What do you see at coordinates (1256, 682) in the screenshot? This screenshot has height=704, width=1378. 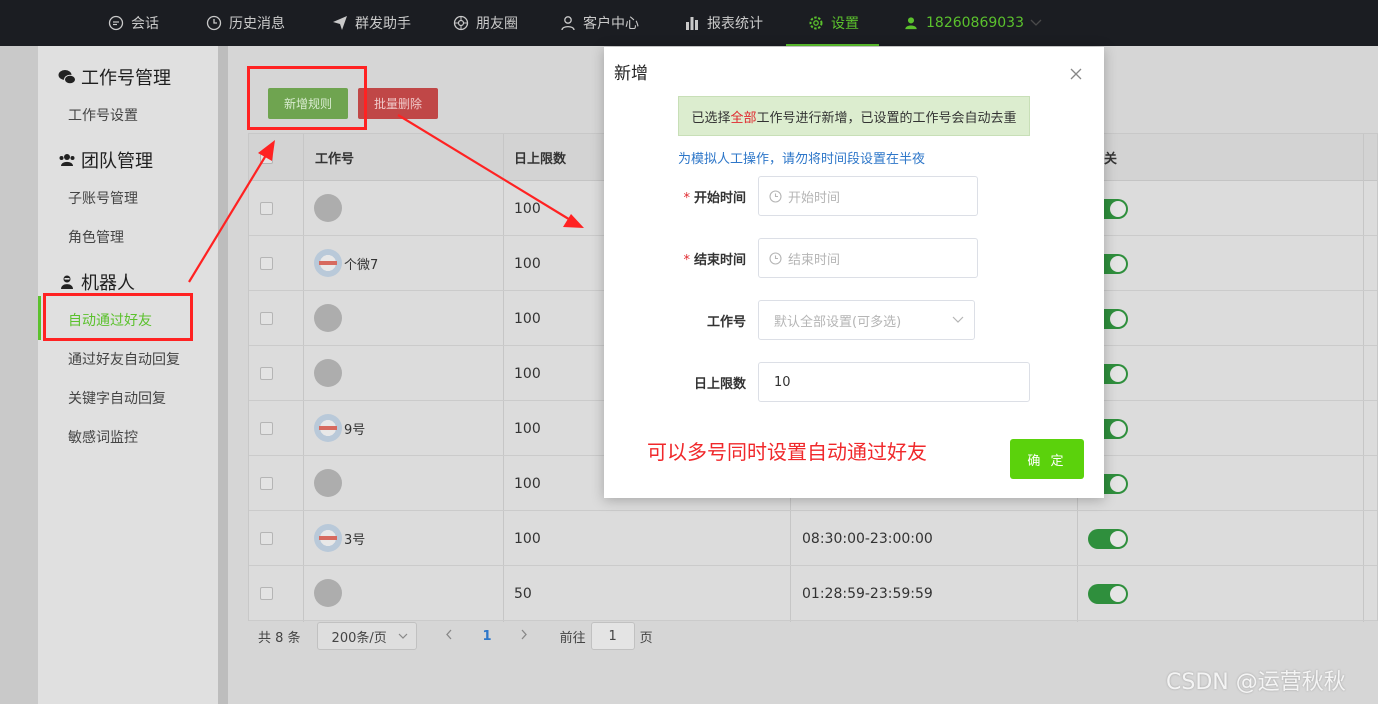 I see `watermark: CSDN @运营秋秋` at bounding box center [1256, 682].